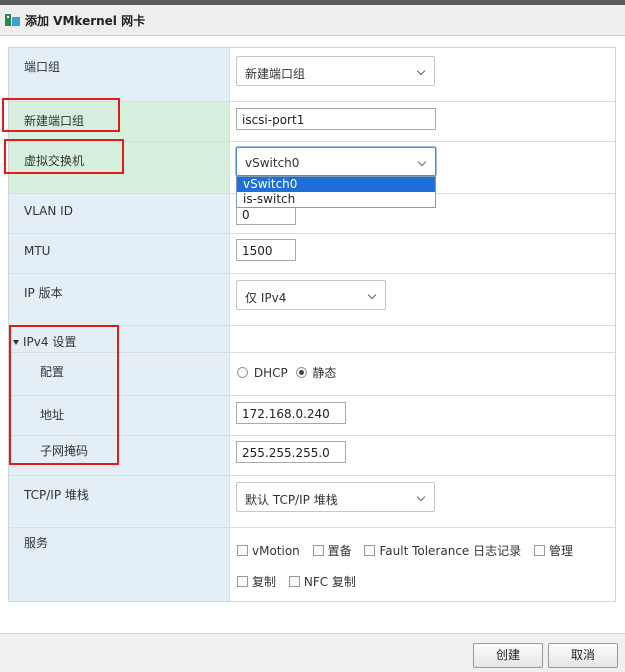 Image resolution: width=625 pixels, height=672 pixels. What do you see at coordinates (508, 655) in the screenshot?
I see `create-button: 创建` at bounding box center [508, 655].